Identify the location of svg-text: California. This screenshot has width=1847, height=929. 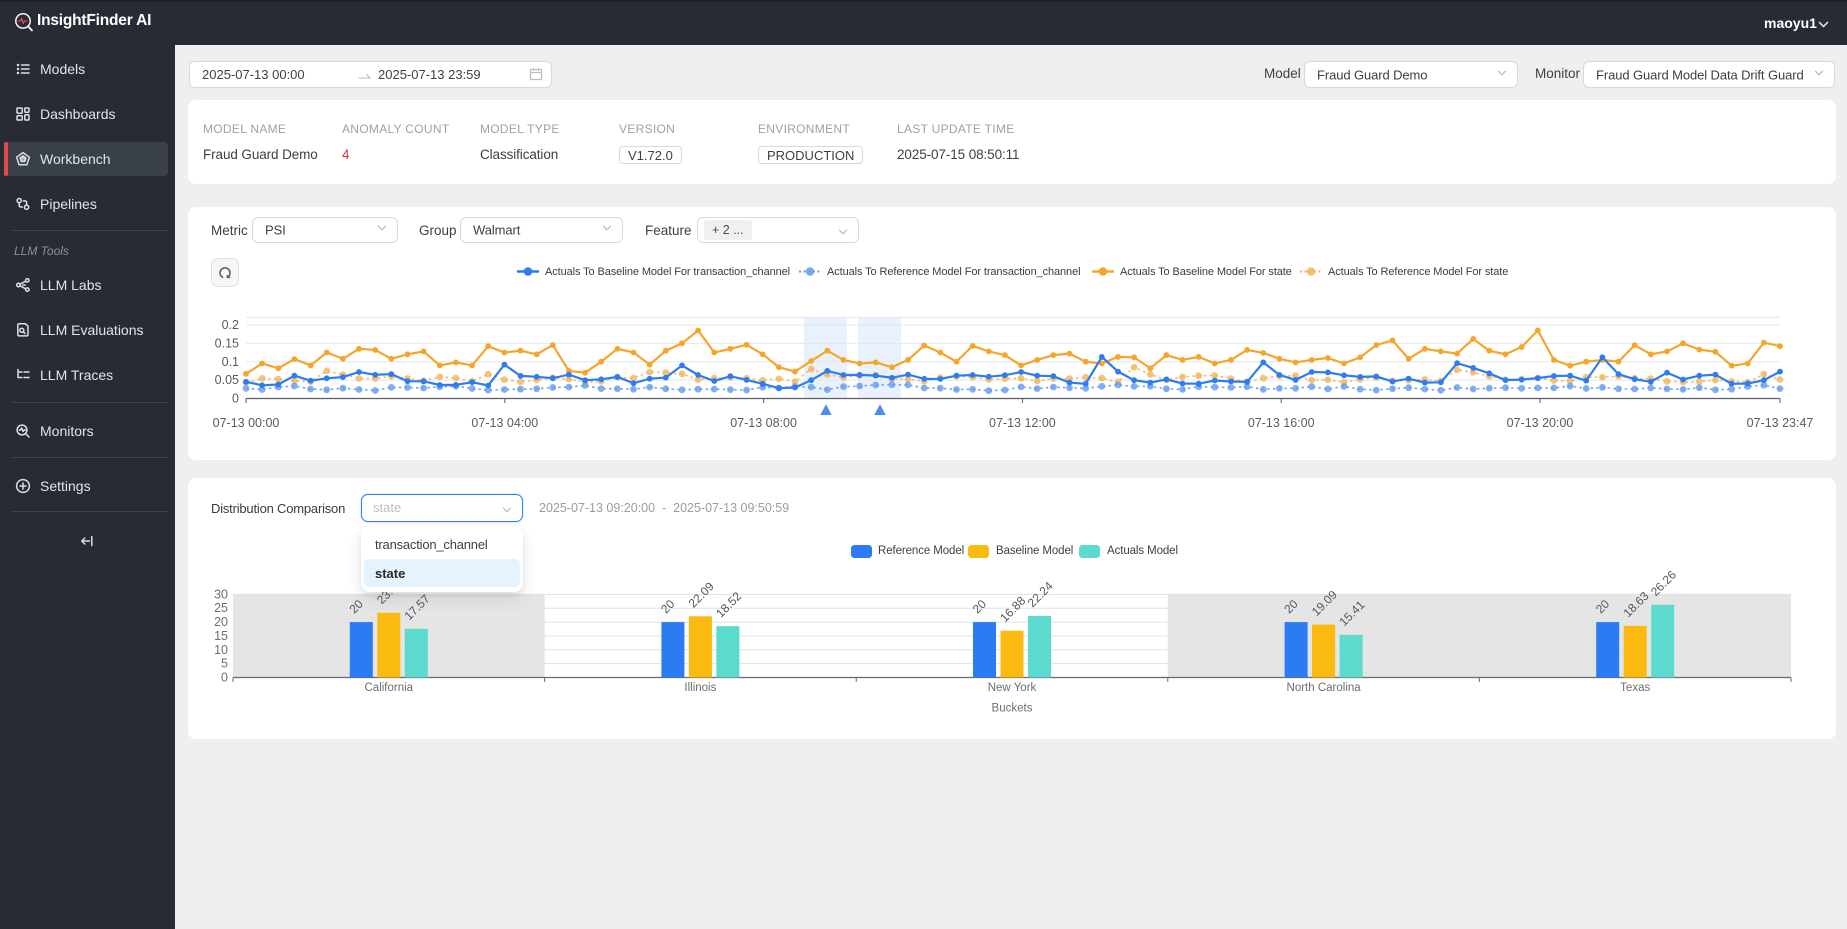
(389, 688).